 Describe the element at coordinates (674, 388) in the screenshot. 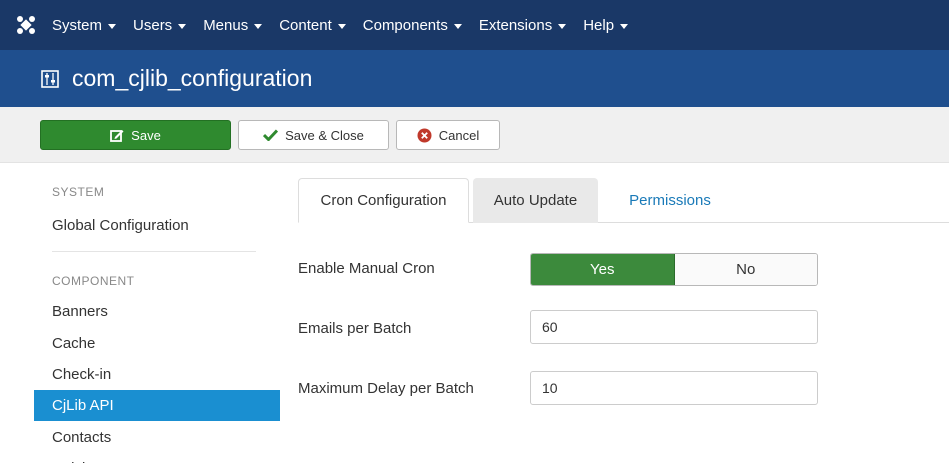

I see `maximum-delay-per-batch-input` at that location.